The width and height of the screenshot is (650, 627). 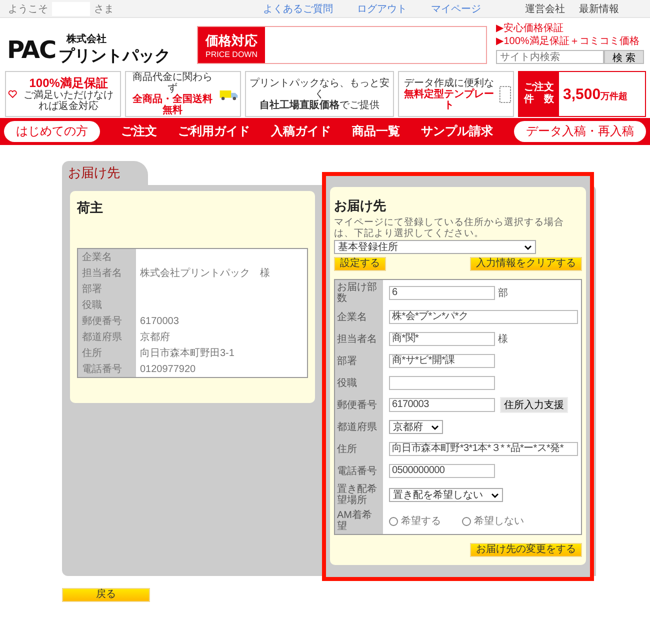 What do you see at coordinates (359, 361) in the screenshot?
I see `form-label: 部署` at bounding box center [359, 361].